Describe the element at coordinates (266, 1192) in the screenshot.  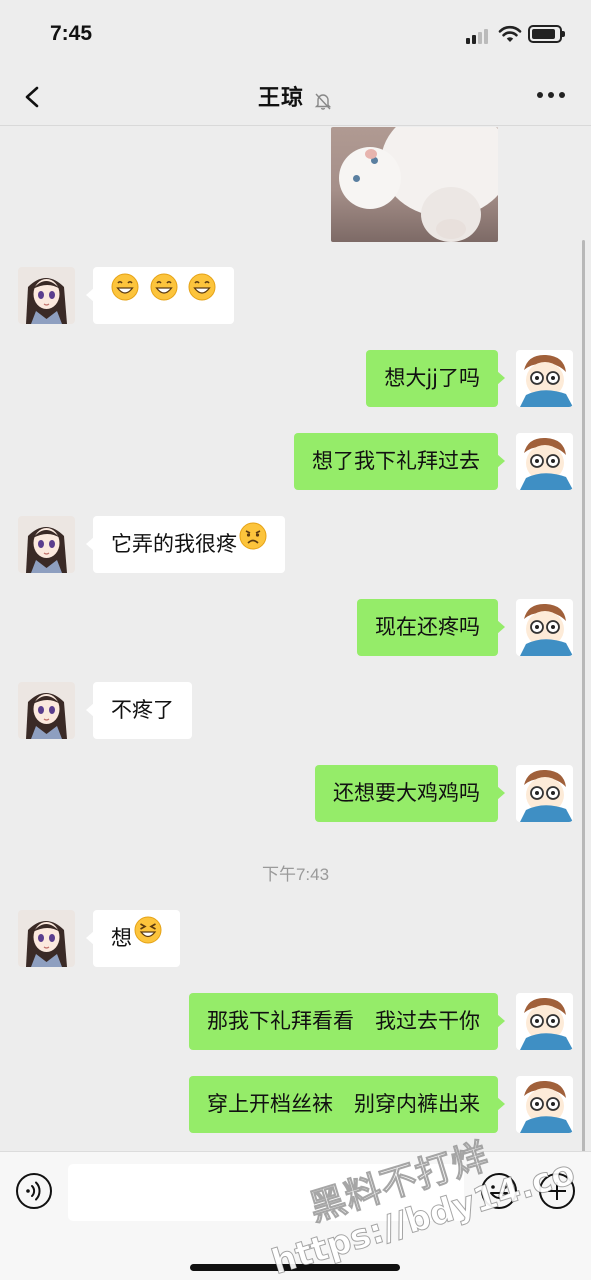
I see `message-input` at that location.